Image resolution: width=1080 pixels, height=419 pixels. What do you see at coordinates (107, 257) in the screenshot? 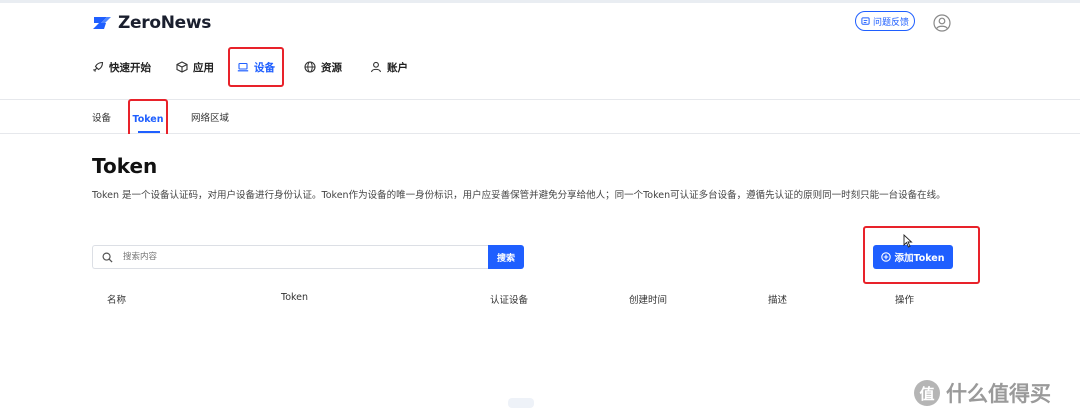
I see `search-icon` at bounding box center [107, 257].